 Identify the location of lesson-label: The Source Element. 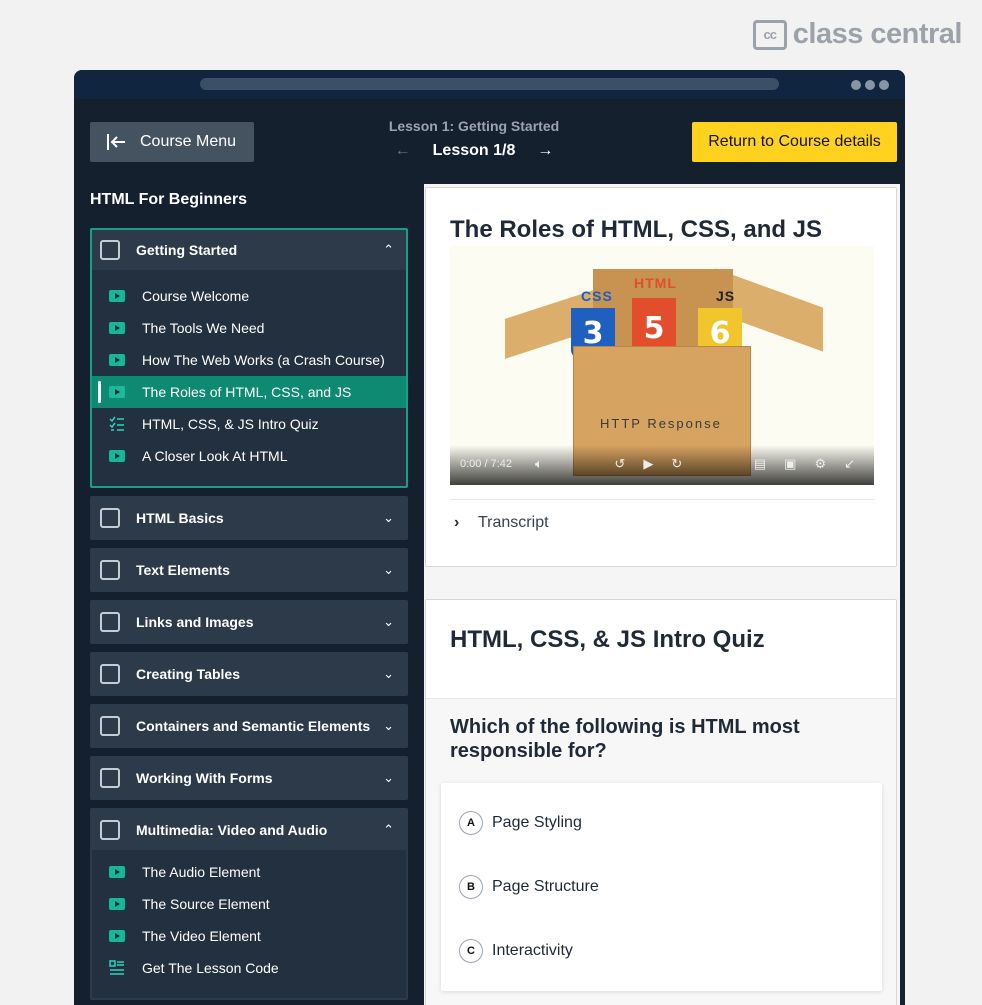
(206, 904).